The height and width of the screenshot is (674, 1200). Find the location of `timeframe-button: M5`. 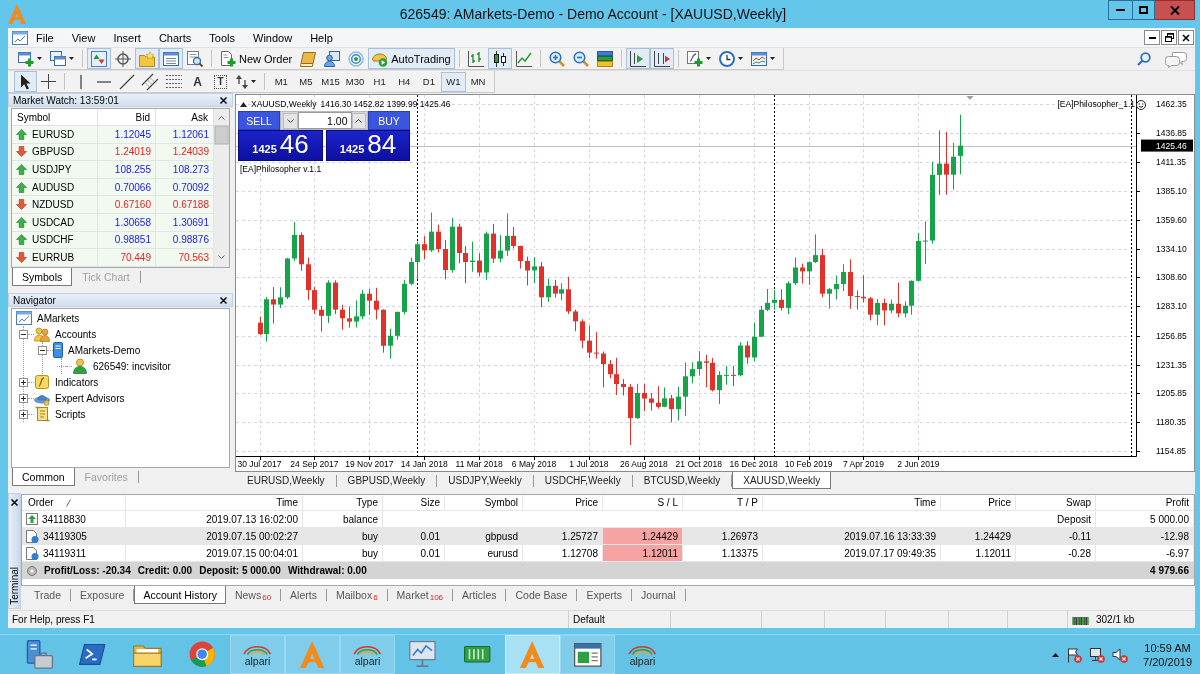

timeframe-button: M5 is located at coordinates (306, 81).